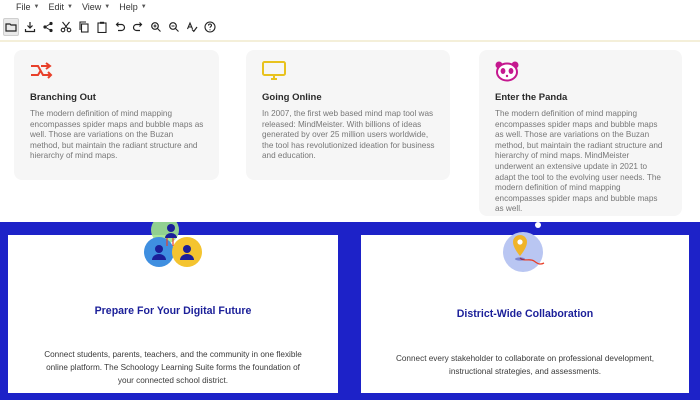 The height and width of the screenshot is (400, 700). I want to click on location-pin-illustration, so click(523, 250).